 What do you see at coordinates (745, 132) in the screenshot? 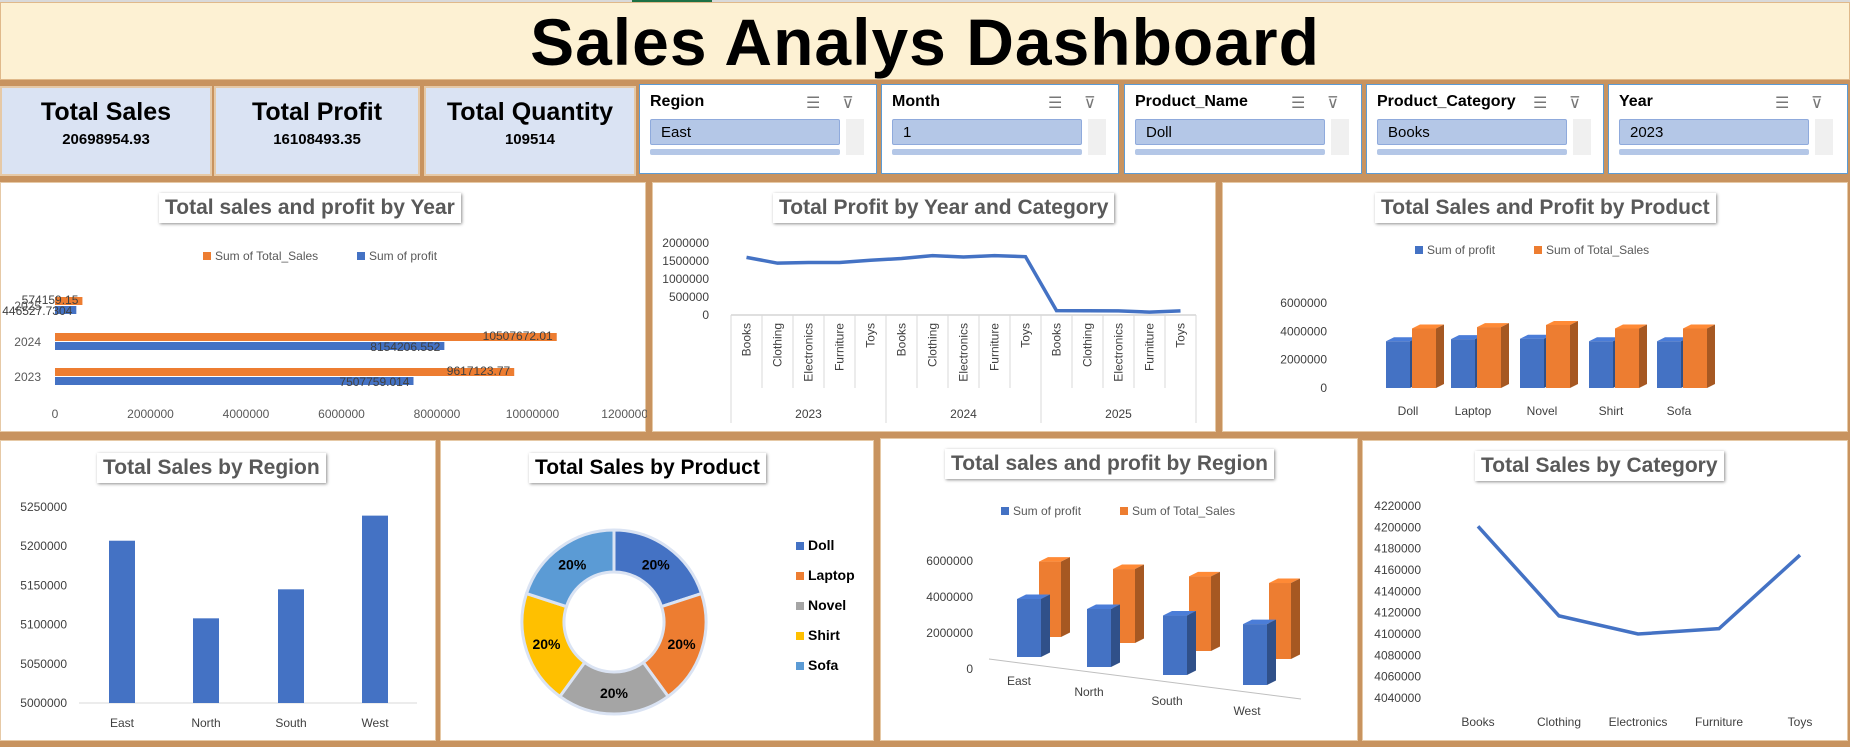
I see `slicer-item-selected: East` at bounding box center [745, 132].